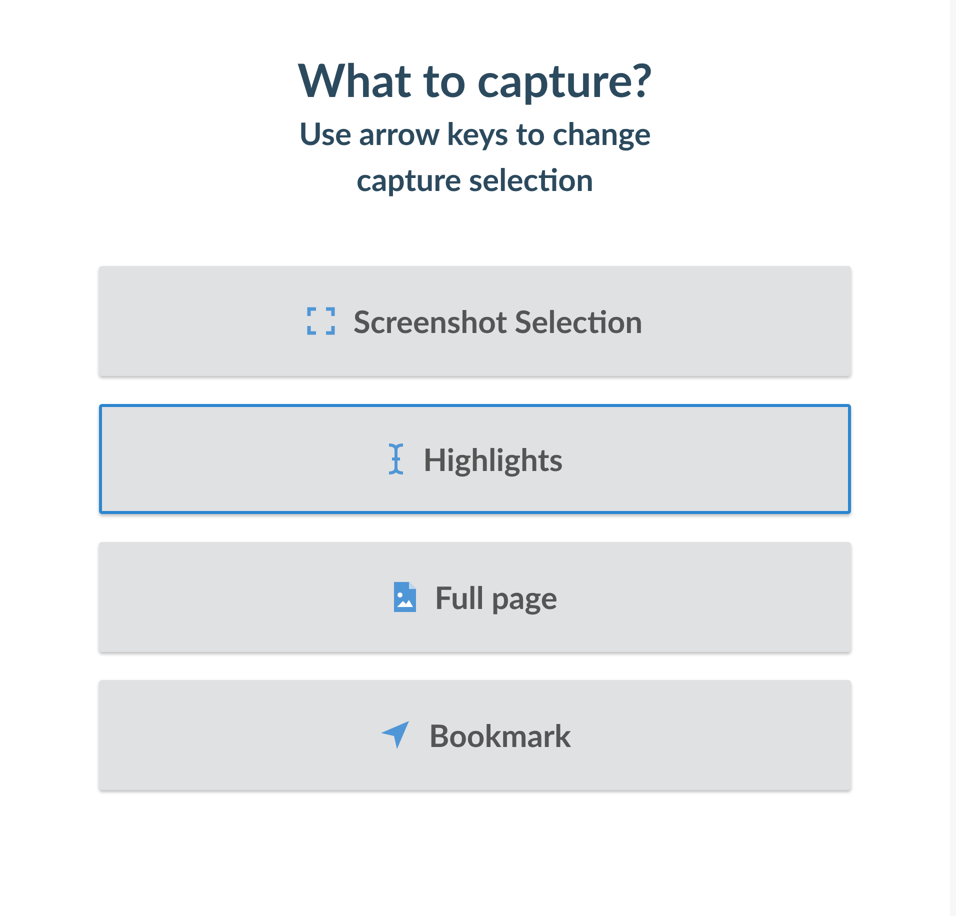  Describe the element at coordinates (475, 597) in the screenshot. I see `capture-option-button: Full page` at that location.